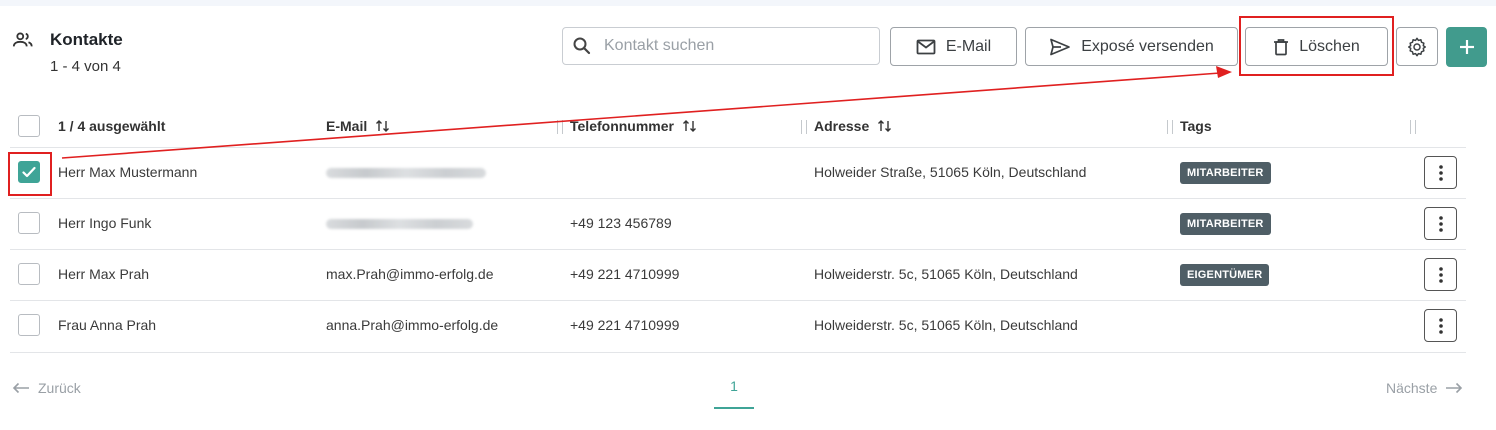 The width and height of the screenshot is (1496, 430). I want to click on people-icon, so click(22, 39).